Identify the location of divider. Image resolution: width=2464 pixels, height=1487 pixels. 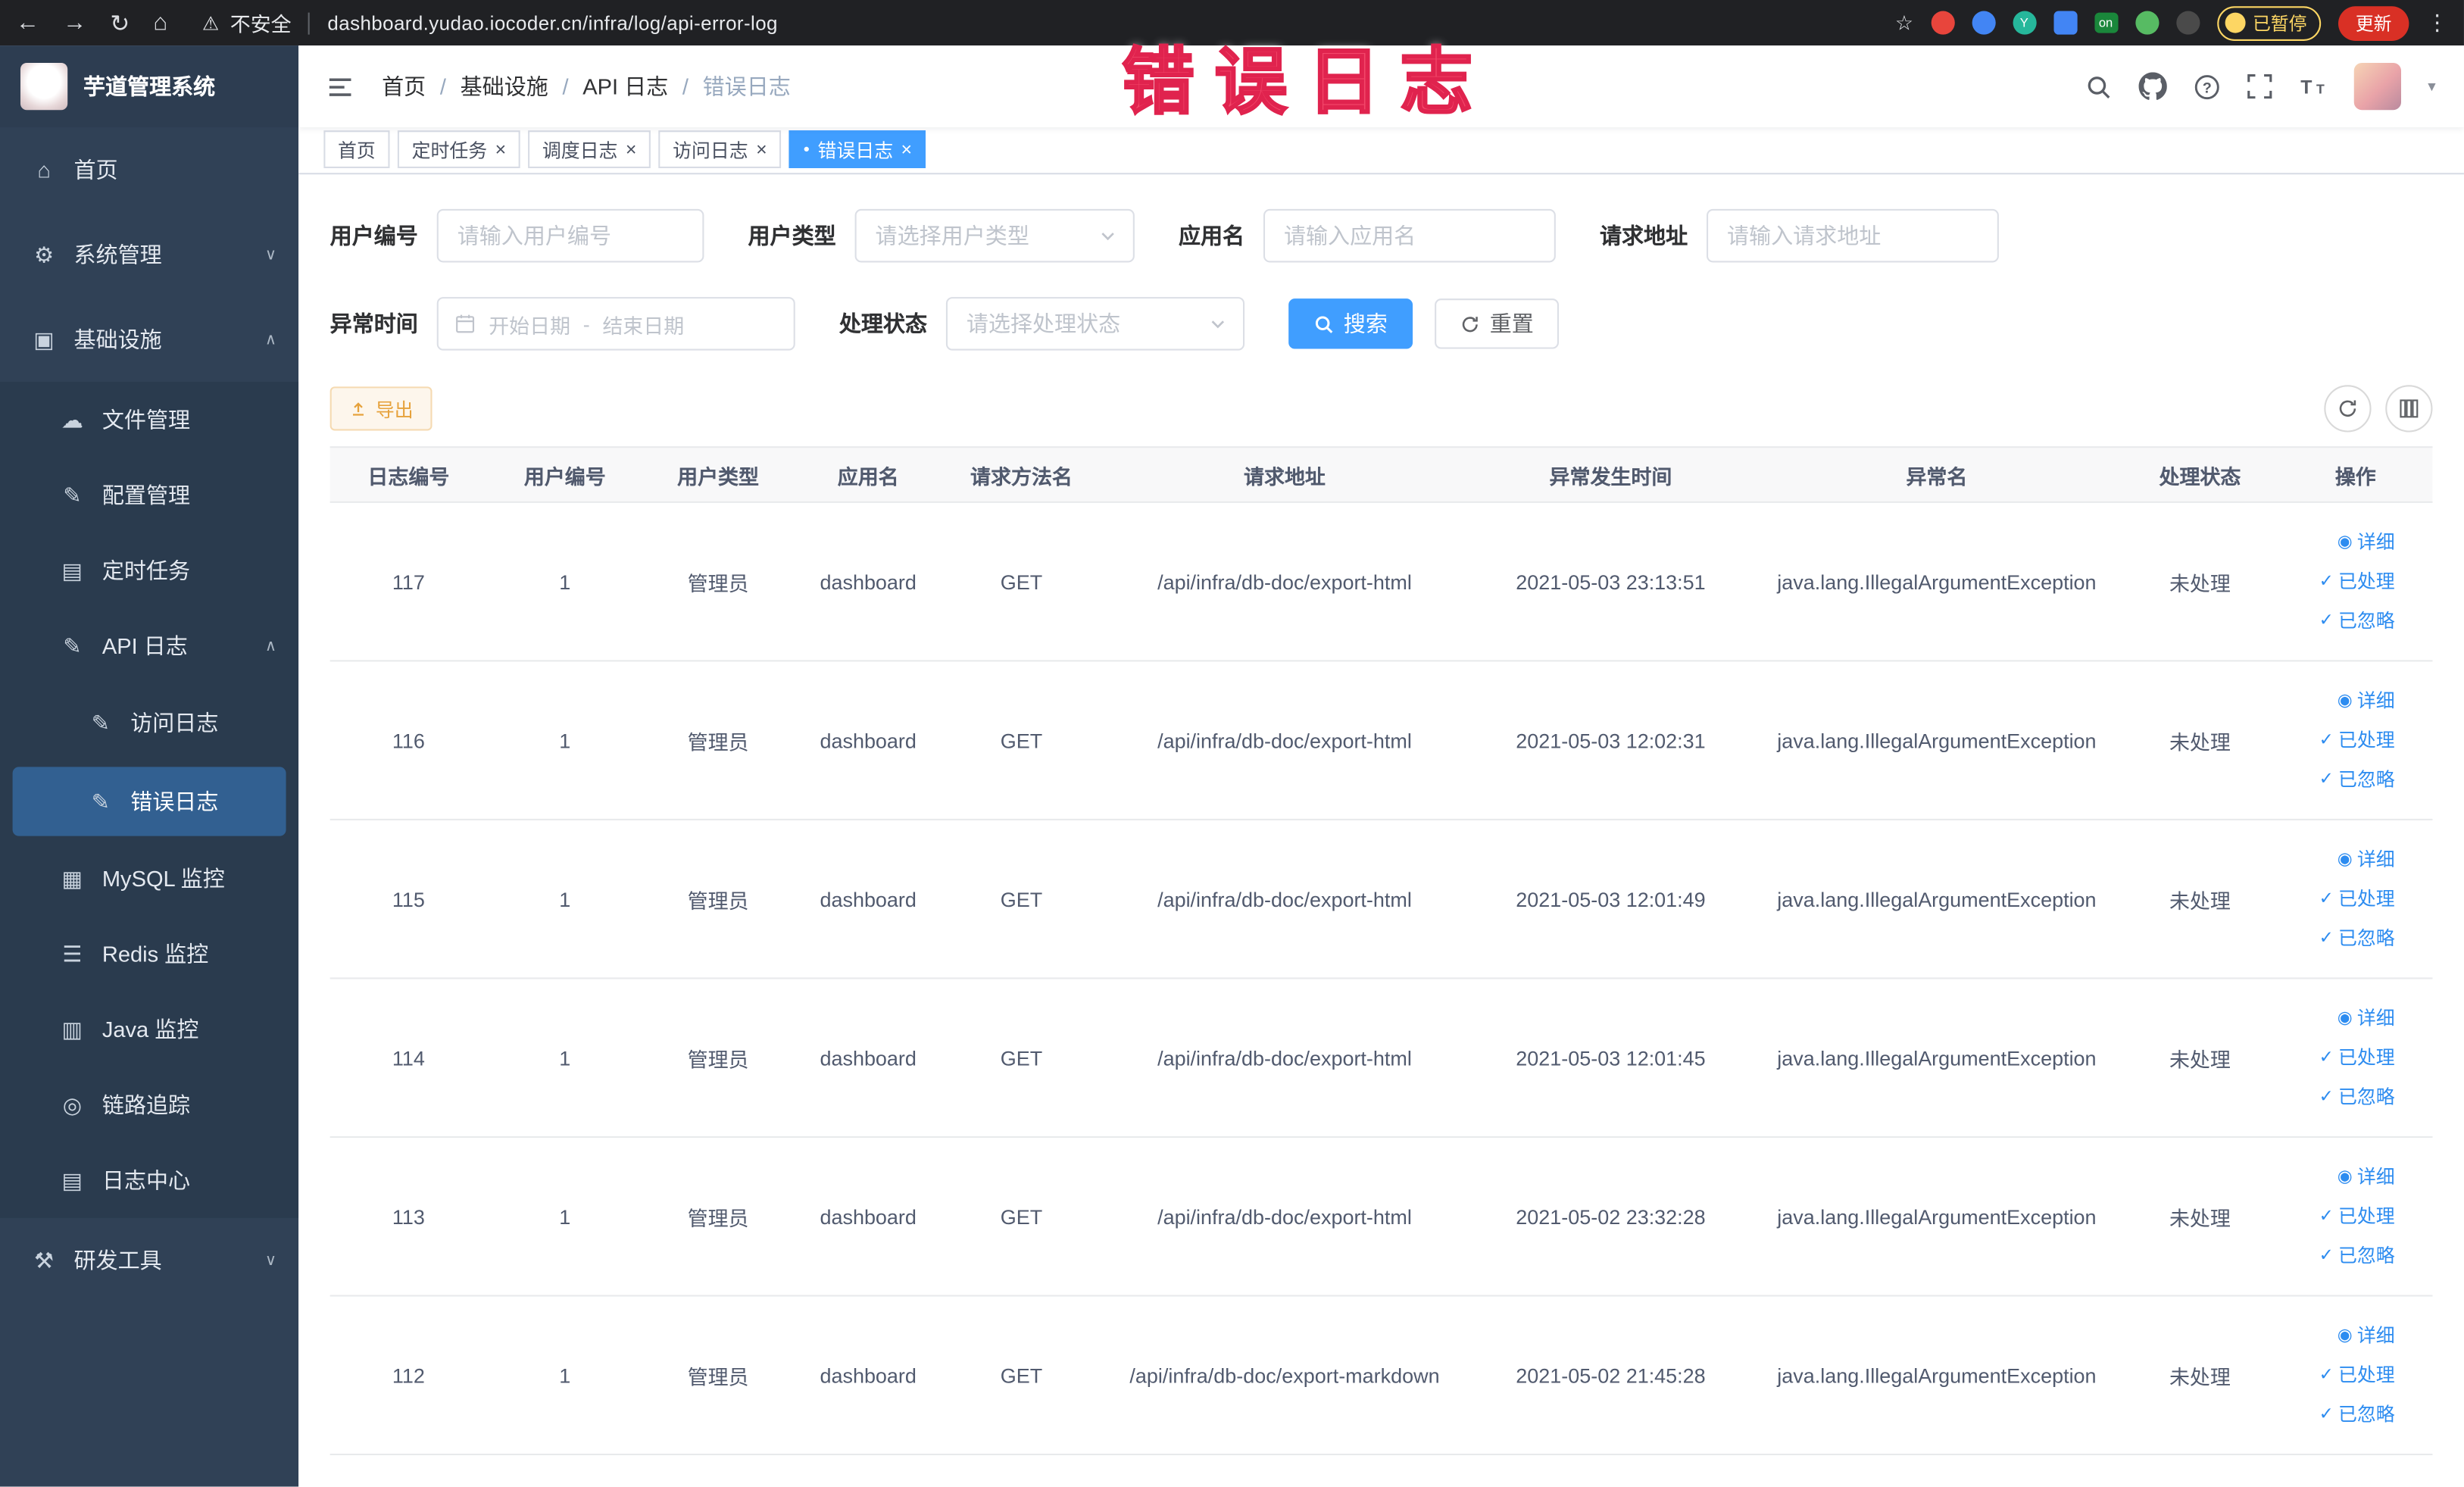
(309, 22).